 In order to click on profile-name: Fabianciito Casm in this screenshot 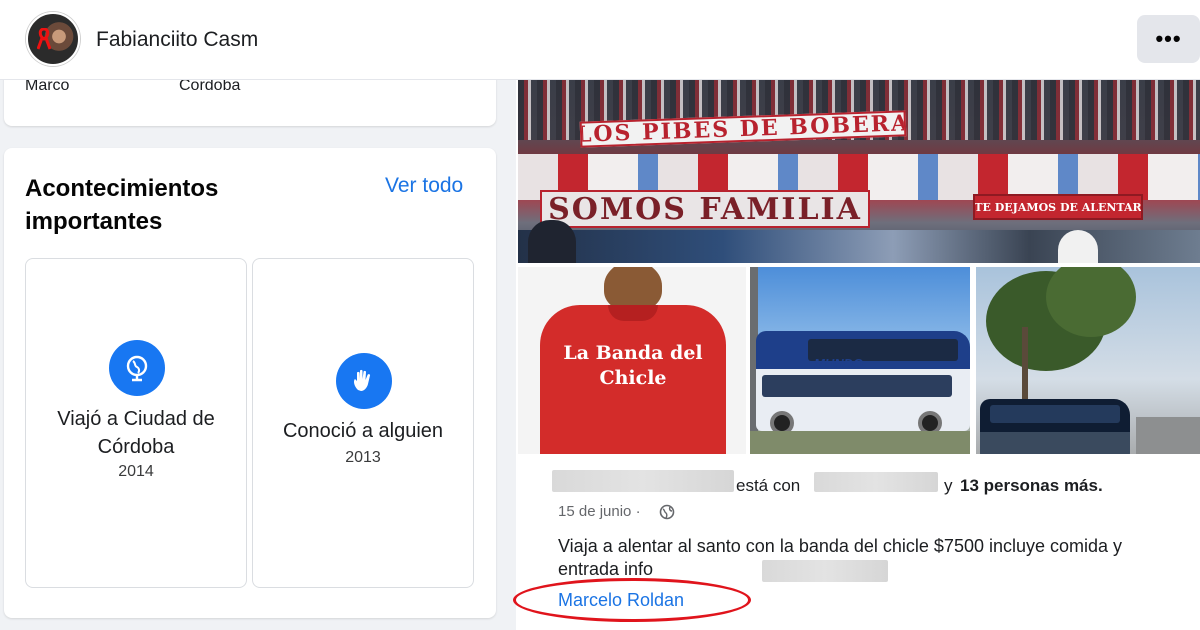, I will do `click(177, 40)`.